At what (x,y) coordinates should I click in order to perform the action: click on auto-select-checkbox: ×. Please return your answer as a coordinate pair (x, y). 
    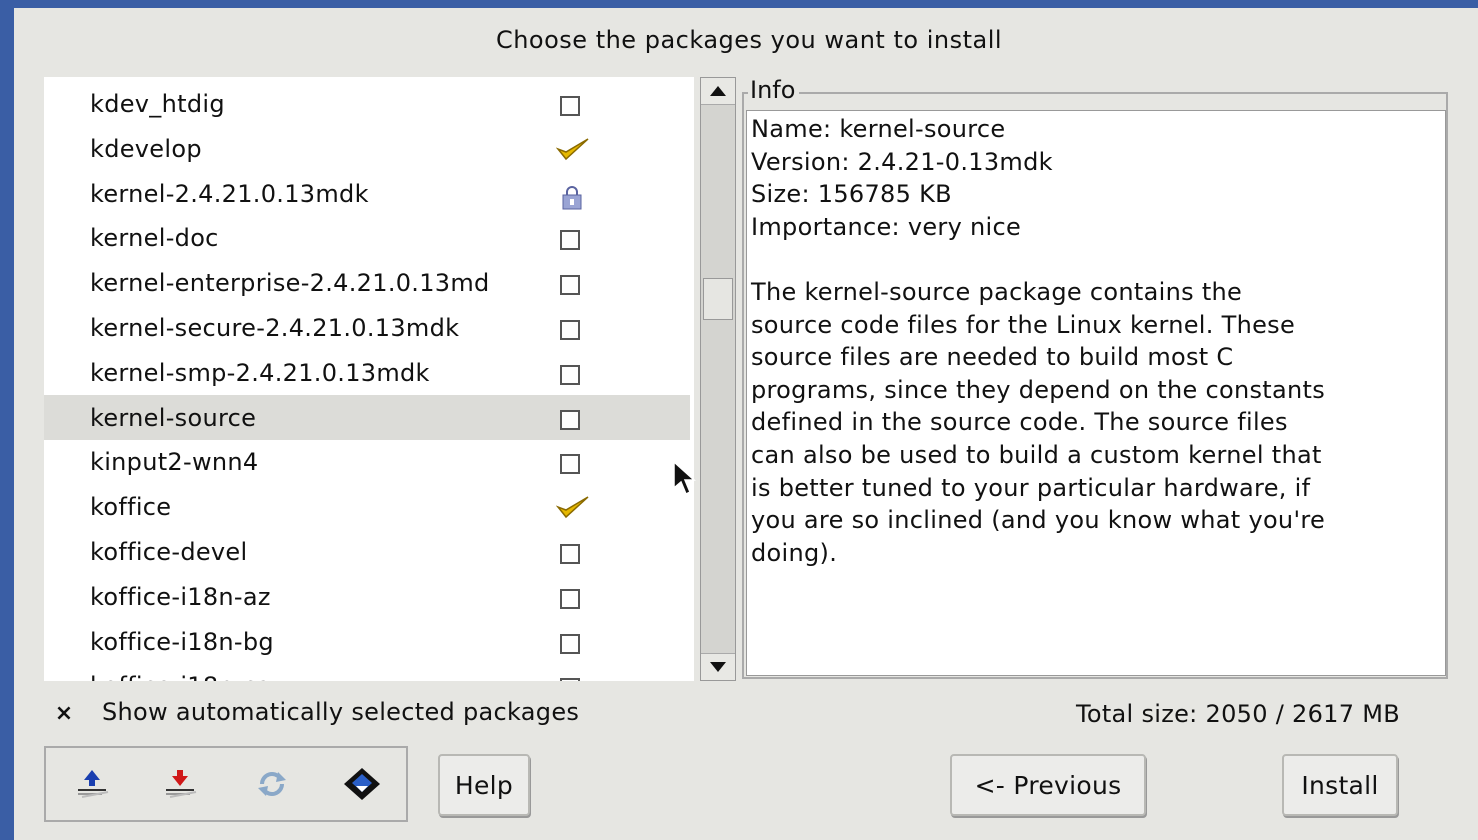
    Looking at the image, I should click on (64, 714).